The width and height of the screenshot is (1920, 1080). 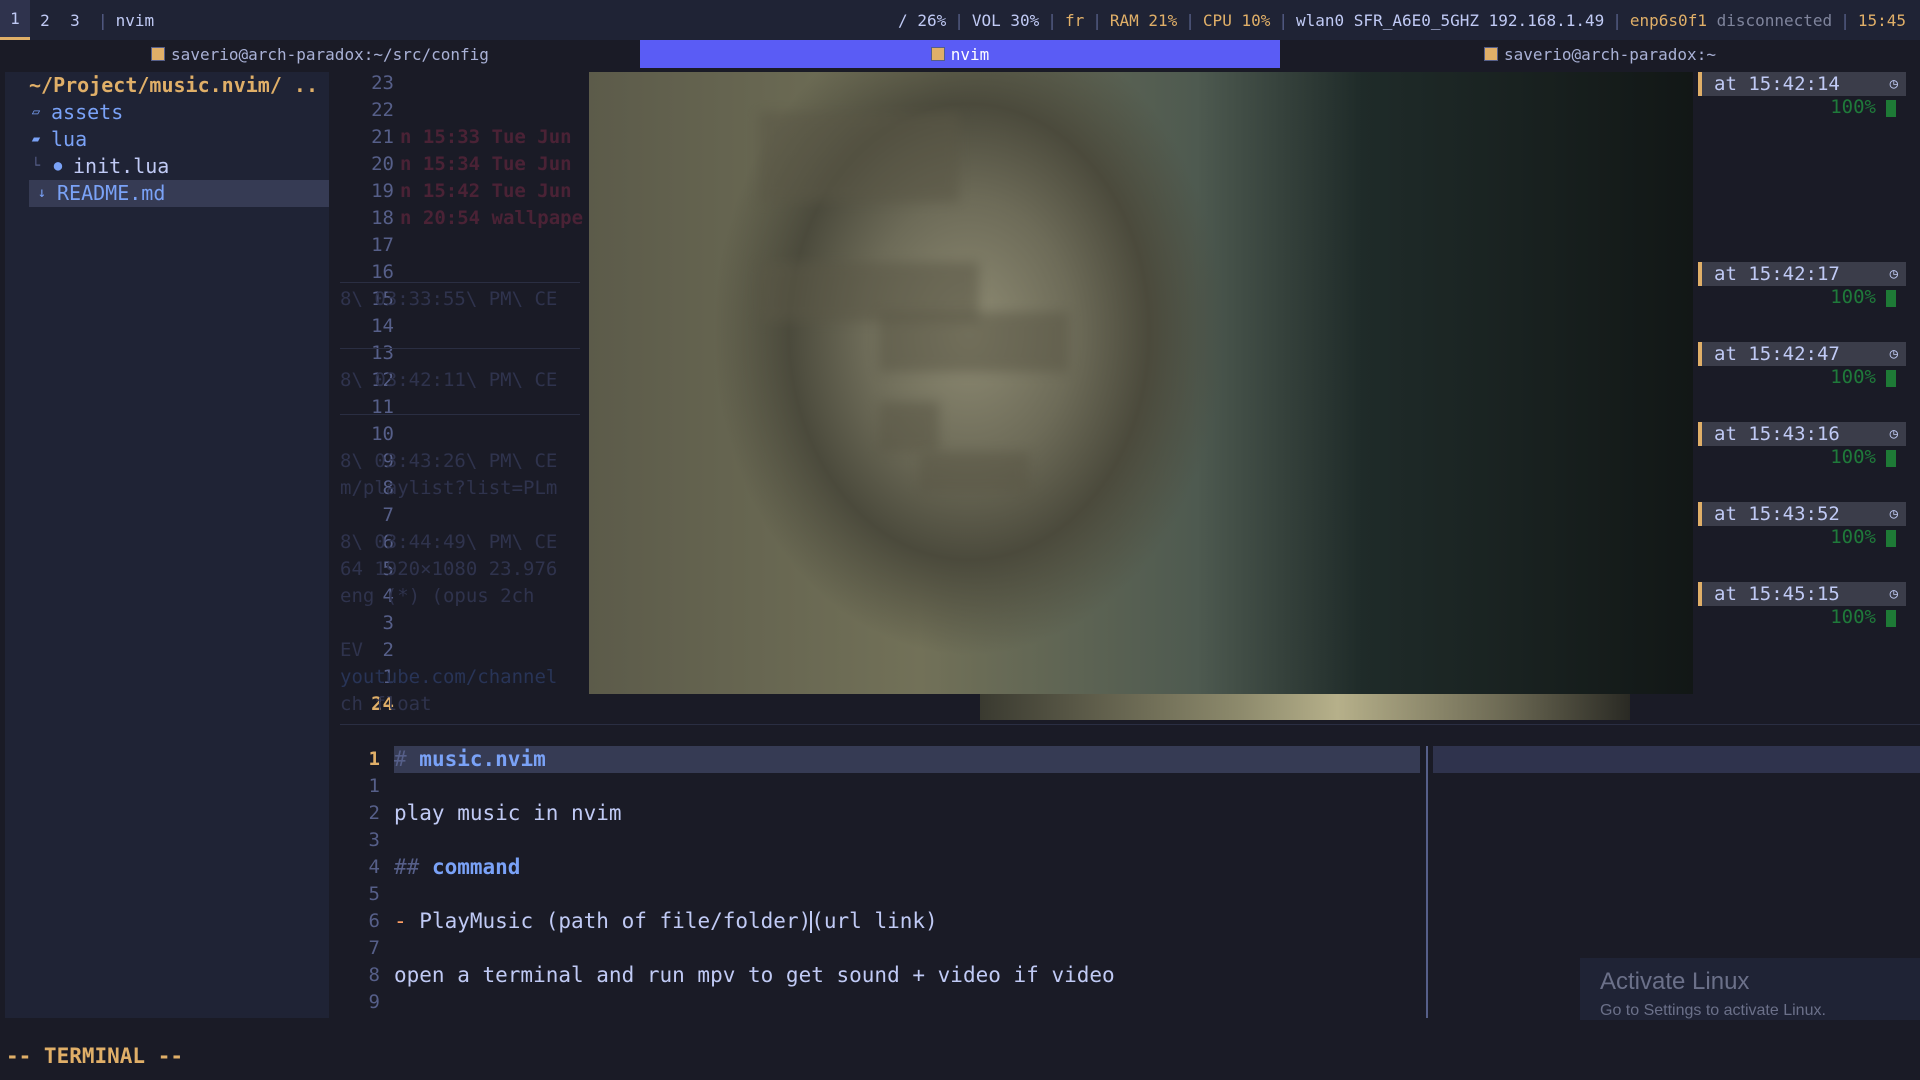 I want to click on workspace-3: 3, so click(x=75, y=20).